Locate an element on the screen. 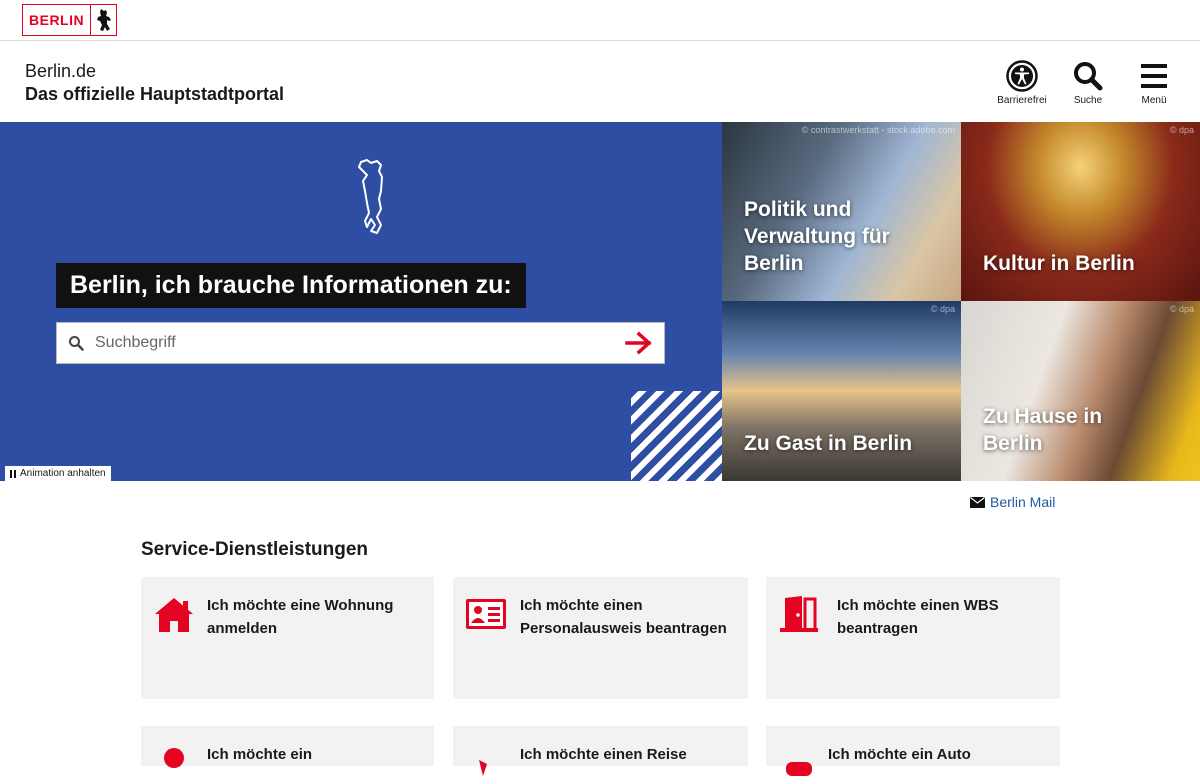 The image size is (1200, 784). search-icon is located at coordinates (1088, 76).